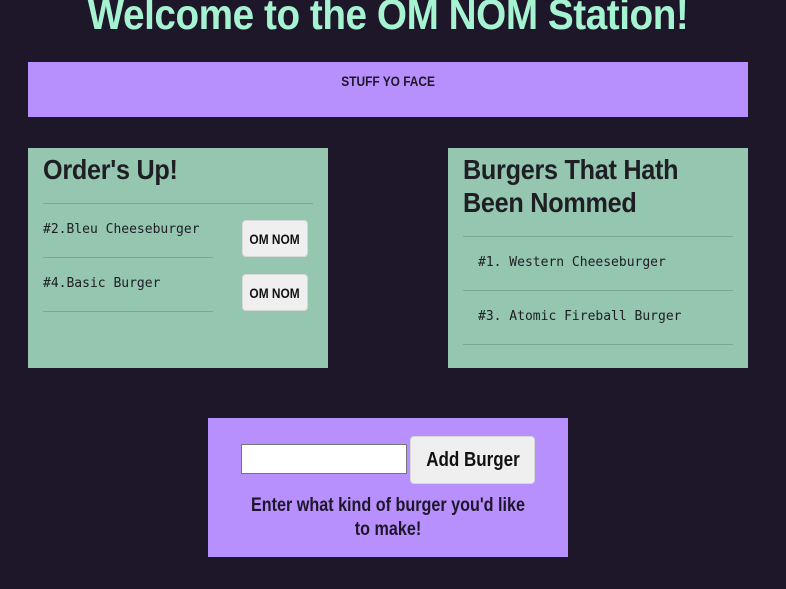 The height and width of the screenshot is (589, 786). I want to click on order-item-label: #4.Basic Burger, so click(102, 283).